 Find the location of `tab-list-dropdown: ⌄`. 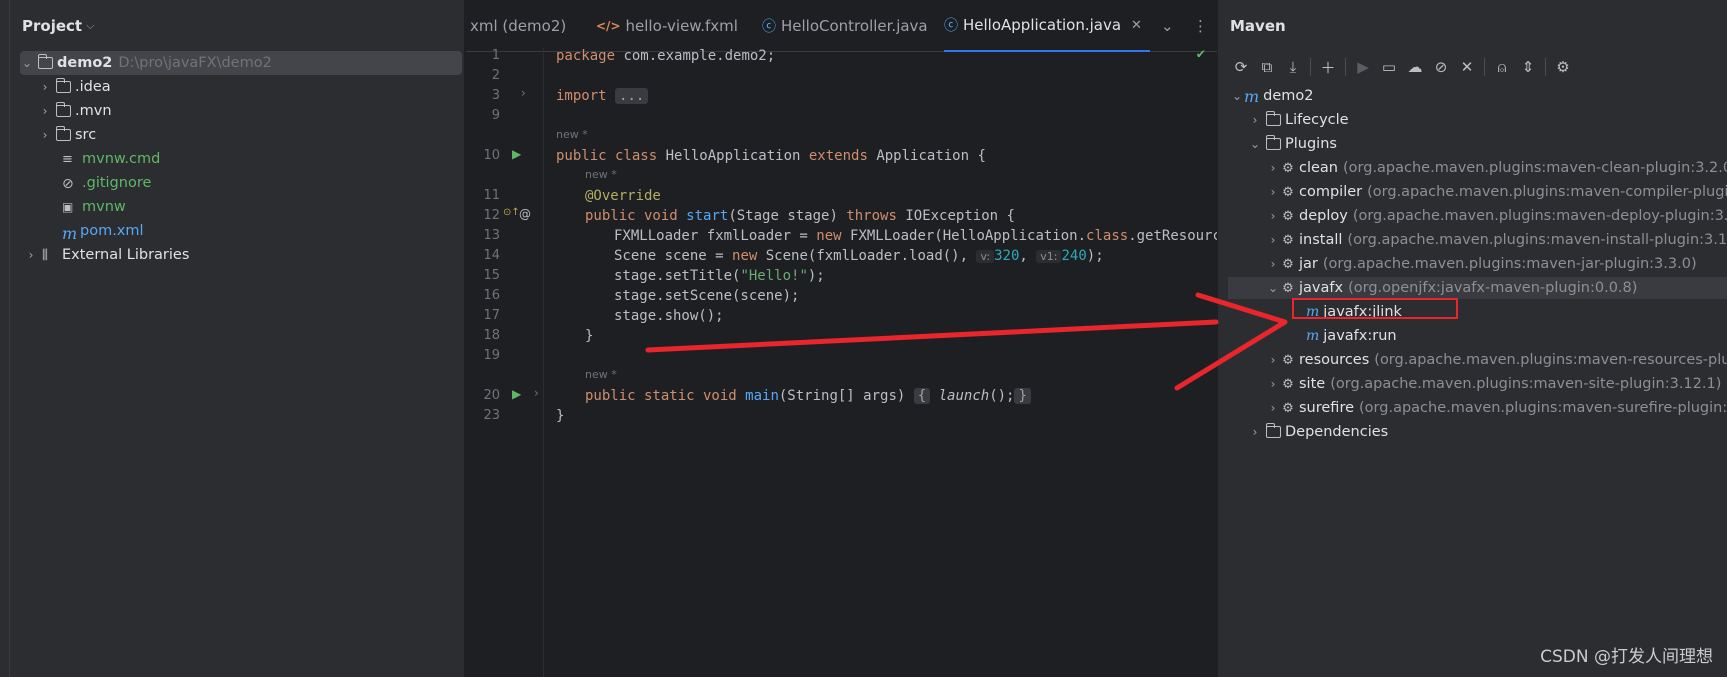

tab-list-dropdown: ⌄ is located at coordinates (1167, 26).